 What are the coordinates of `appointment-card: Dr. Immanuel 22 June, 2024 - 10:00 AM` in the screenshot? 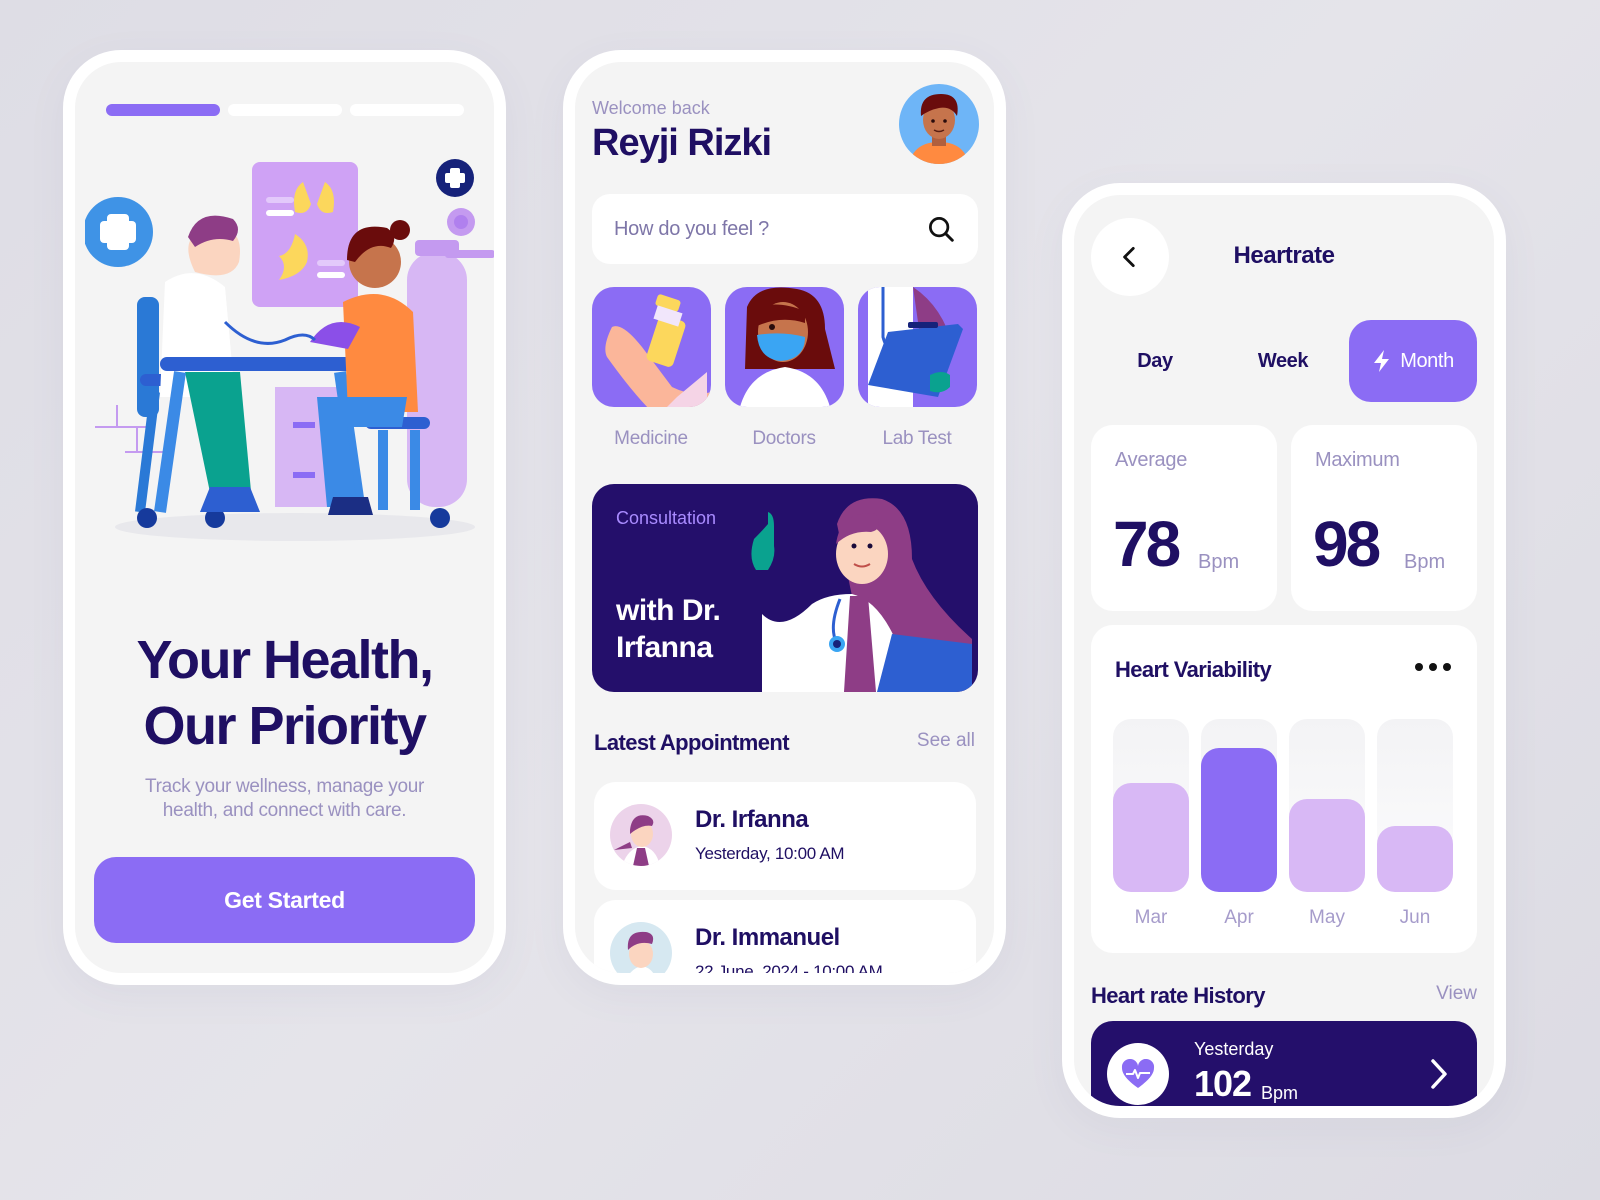 It's located at (785, 936).